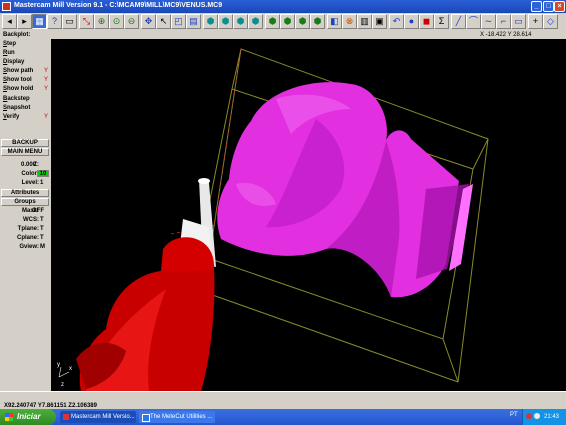 The image size is (566, 425). I want to click on language-indicator: PT, so click(514, 415).